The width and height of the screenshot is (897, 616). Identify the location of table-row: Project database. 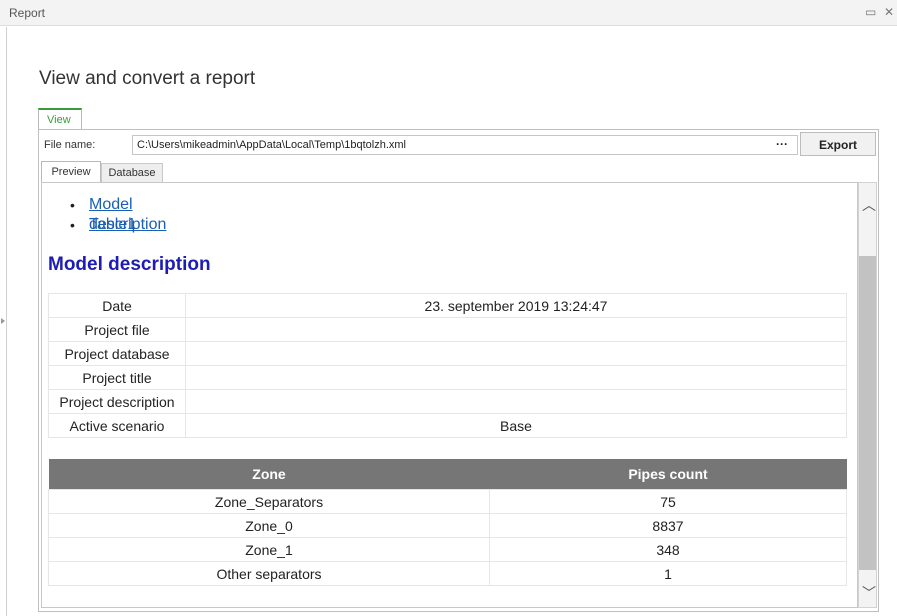
(447, 353).